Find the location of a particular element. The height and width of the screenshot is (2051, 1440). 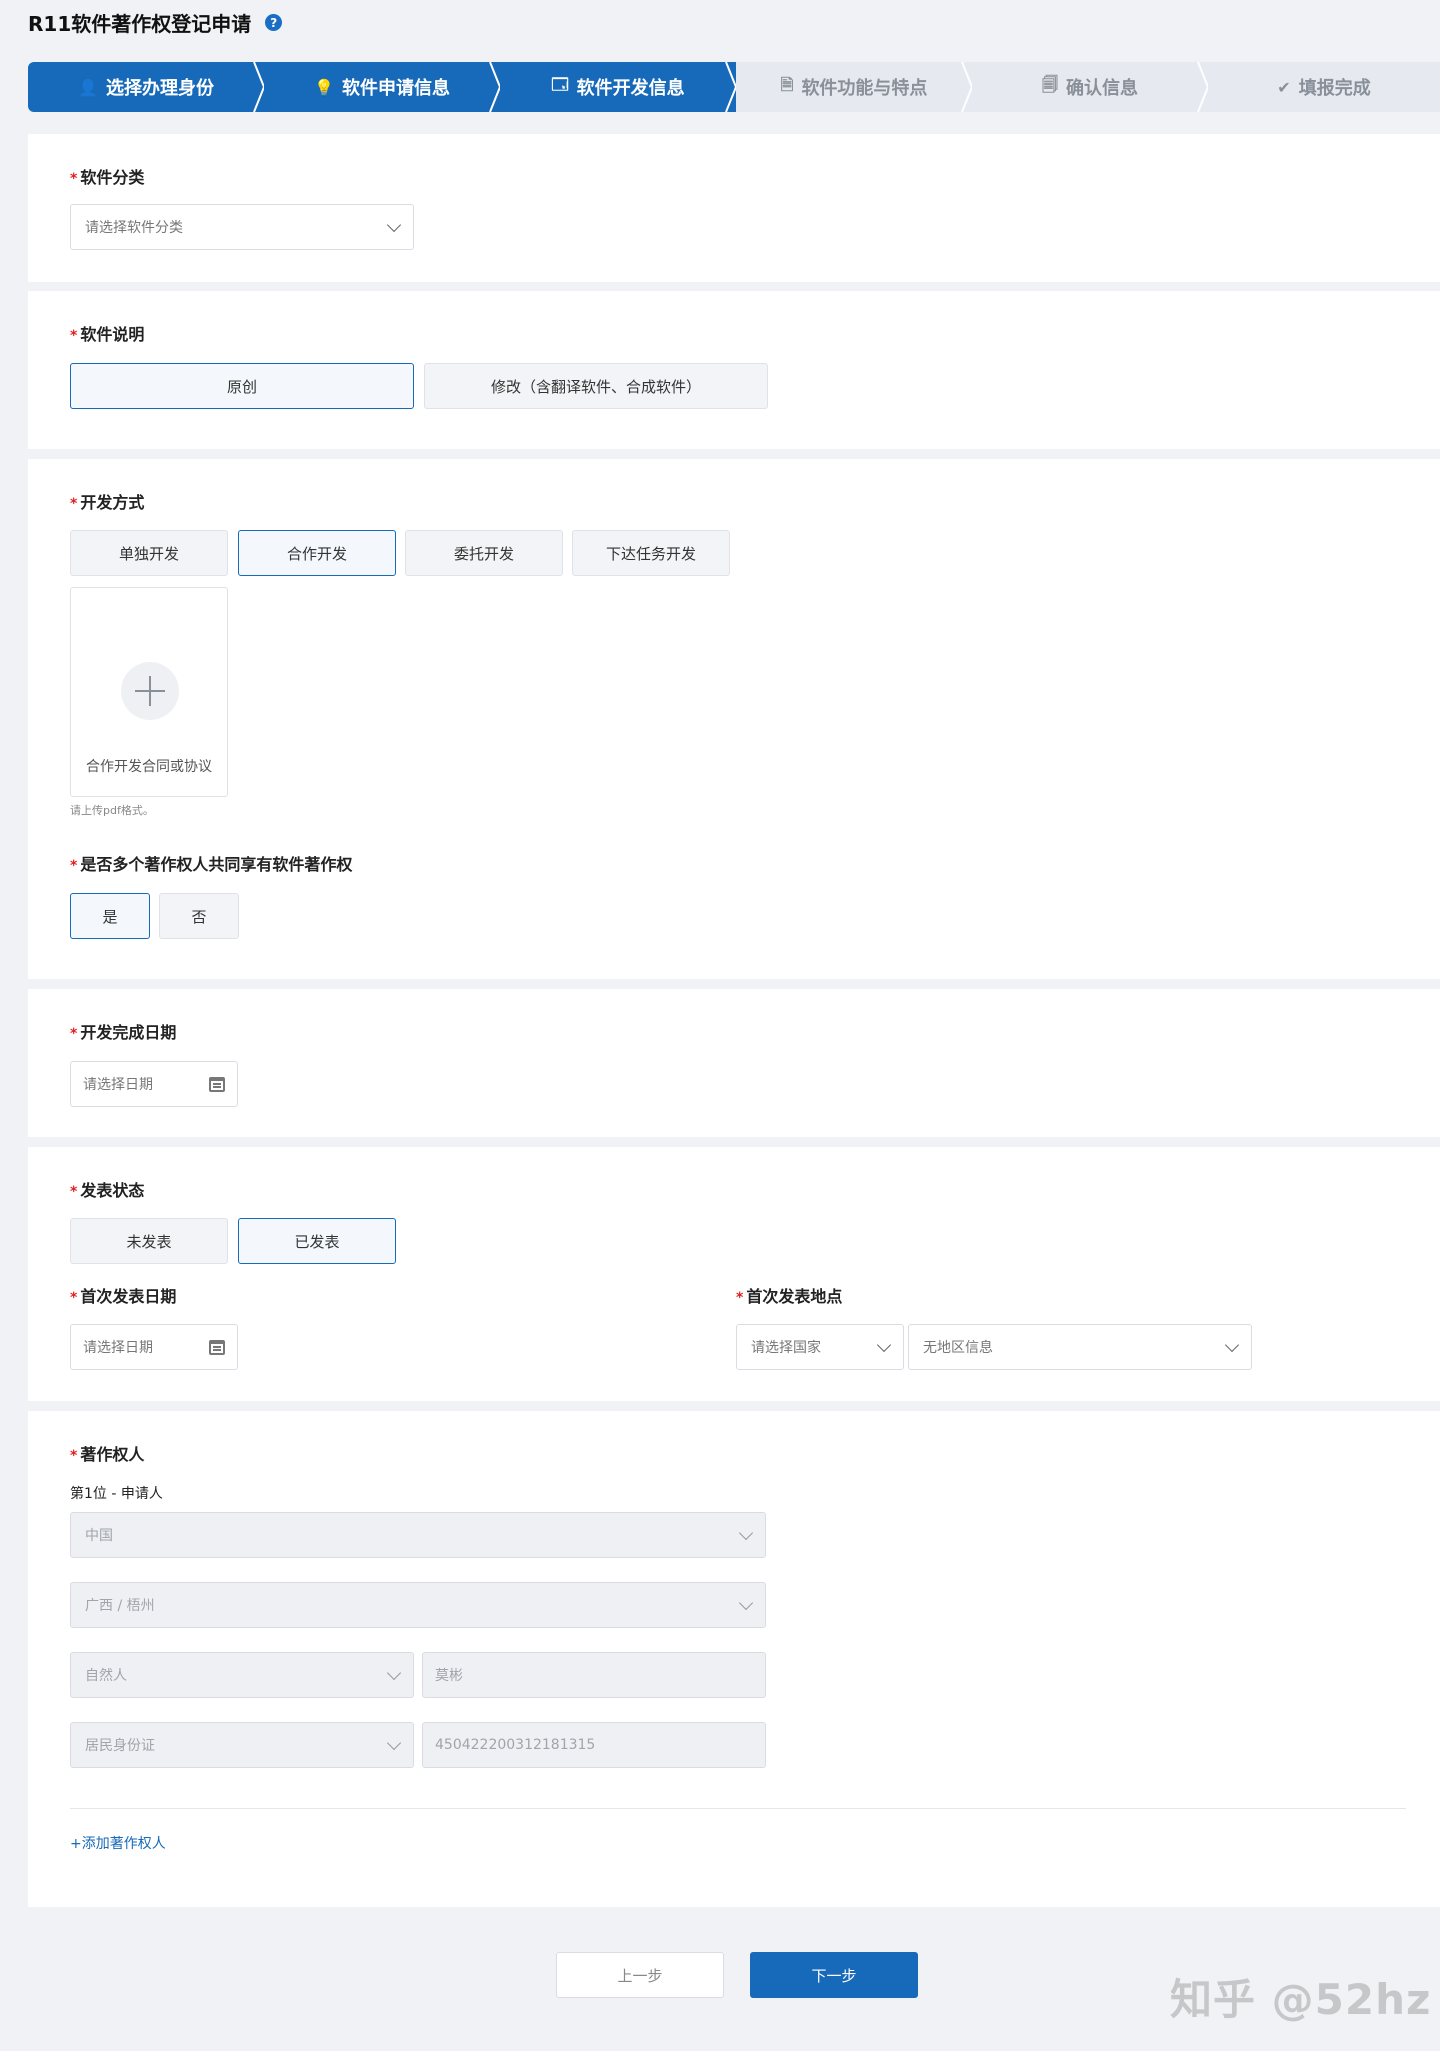

dev-method-option-assigned: 下达任务开发 is located at coordinates (651, 553).